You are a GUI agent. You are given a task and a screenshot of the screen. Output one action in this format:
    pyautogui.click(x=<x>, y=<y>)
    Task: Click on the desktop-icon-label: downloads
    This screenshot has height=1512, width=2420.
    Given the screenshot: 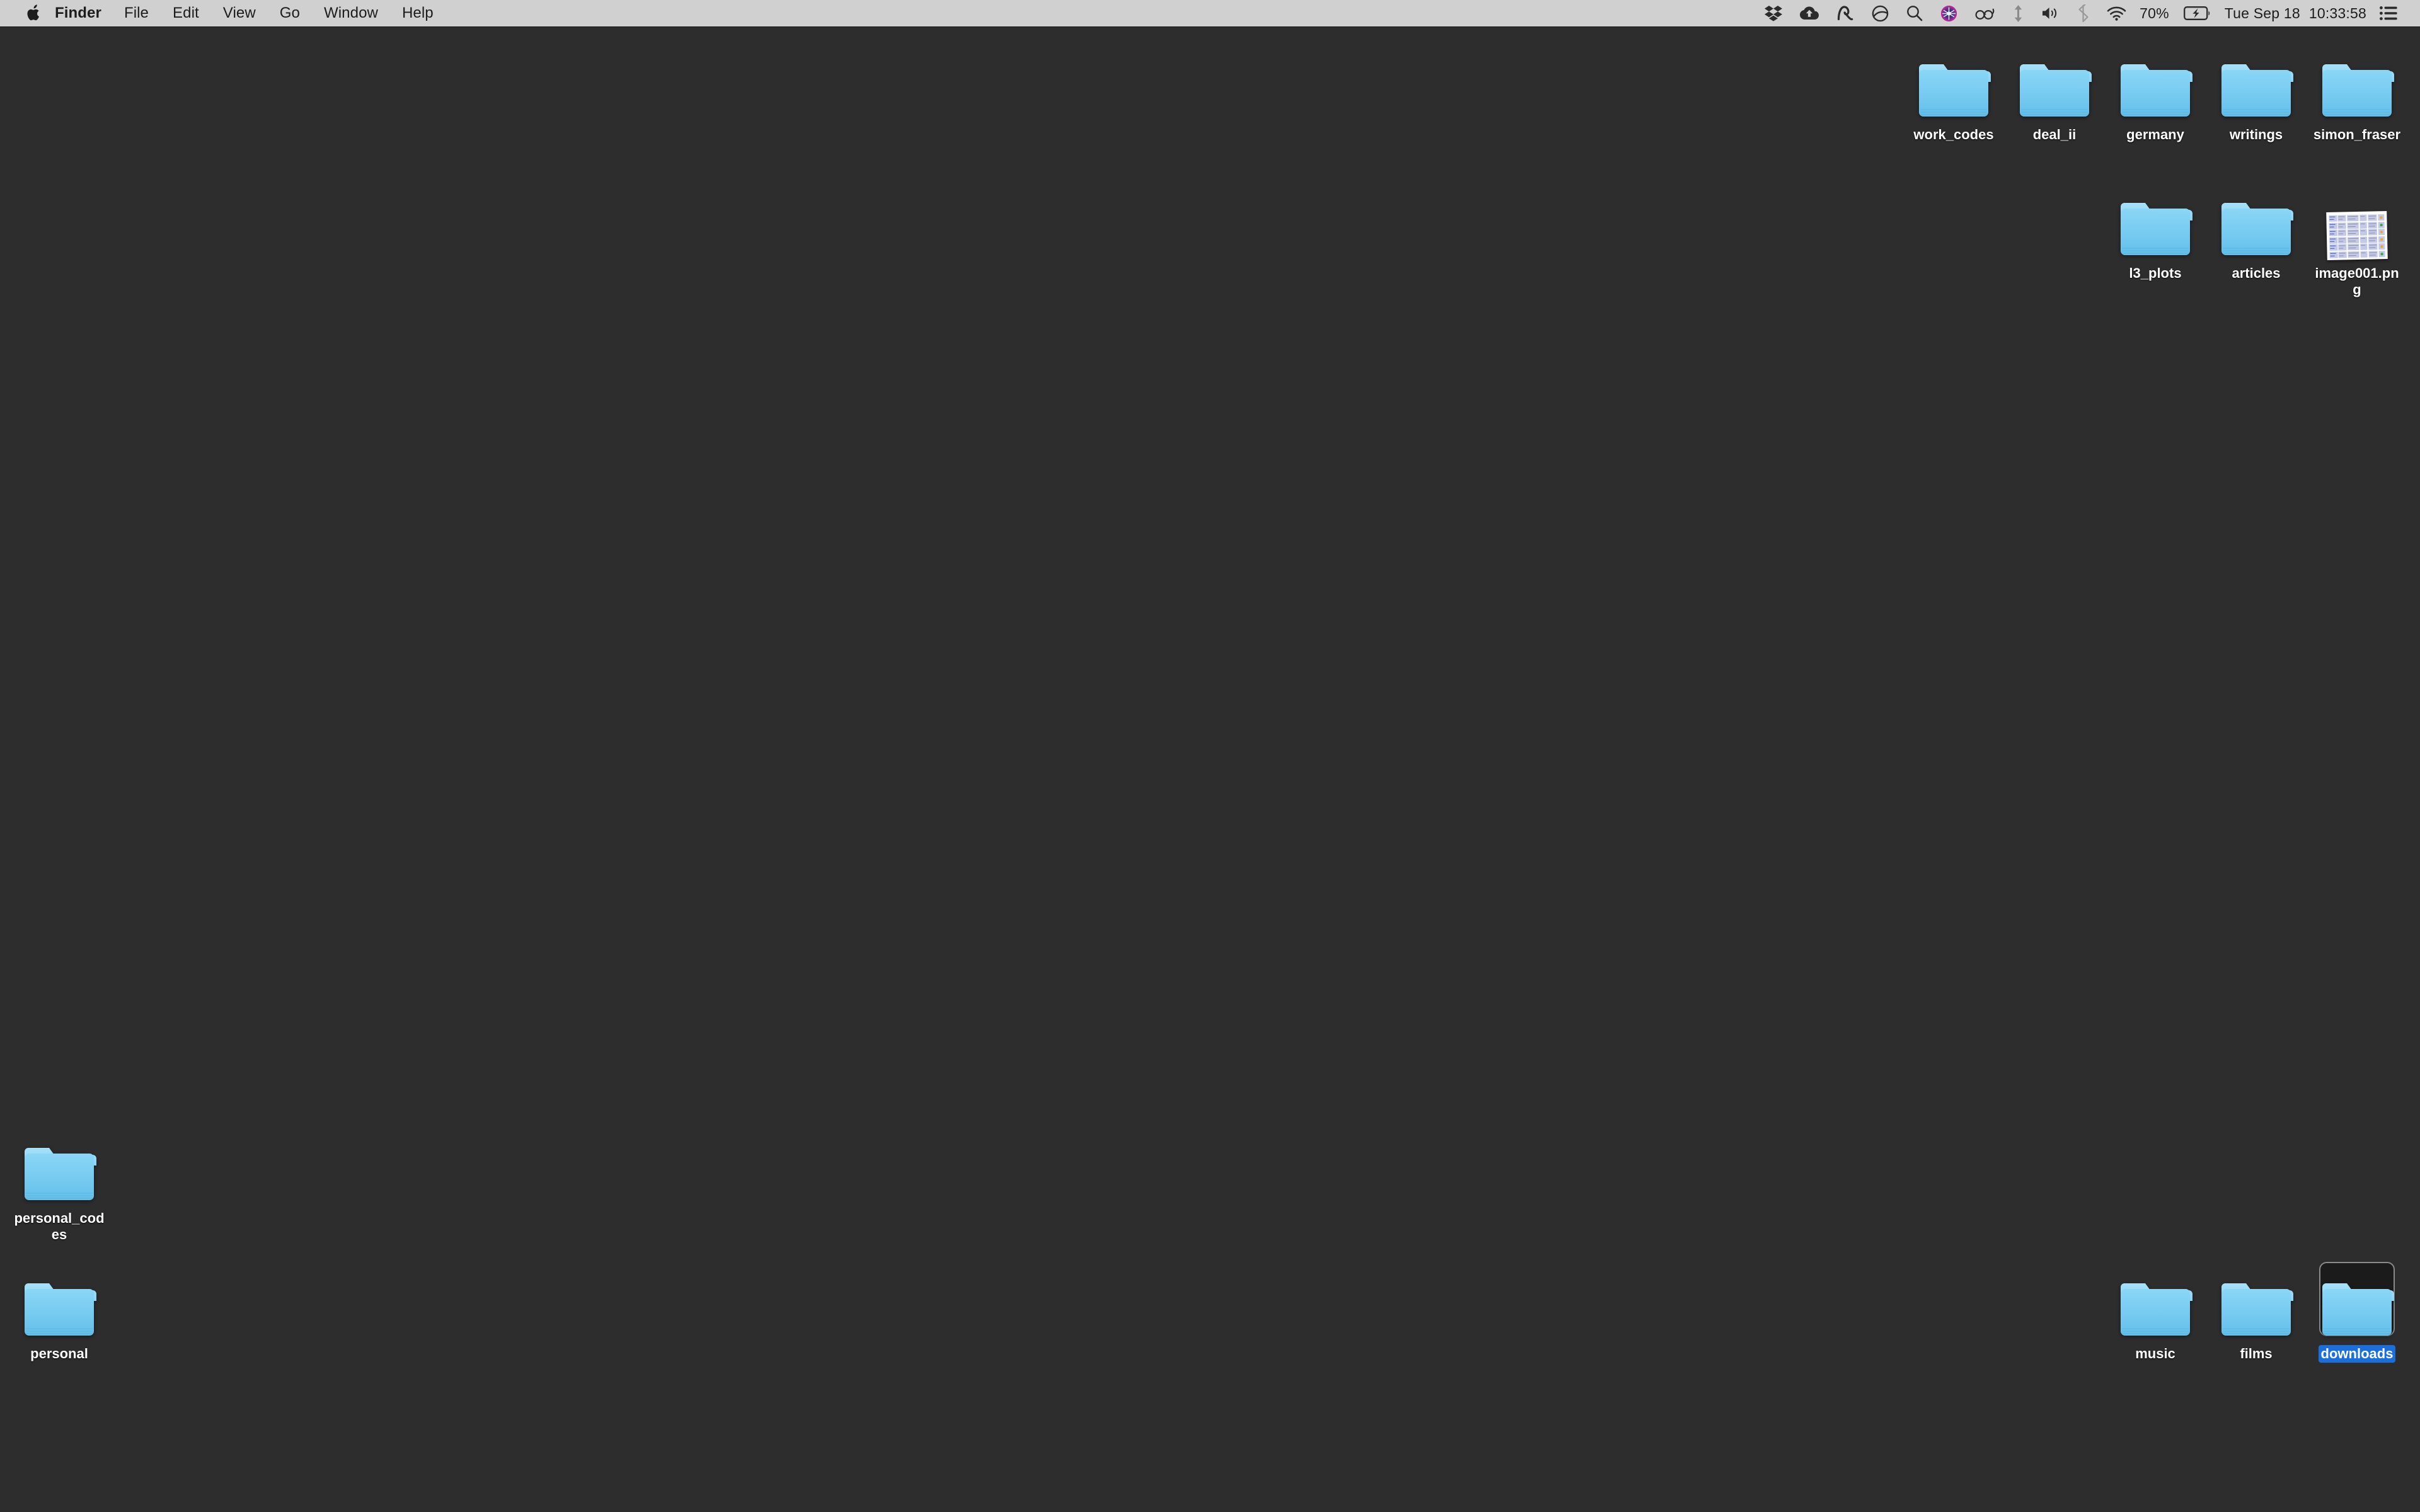 What is the action you would take?
    pyautogui.click(x=2357, y=1354)
    